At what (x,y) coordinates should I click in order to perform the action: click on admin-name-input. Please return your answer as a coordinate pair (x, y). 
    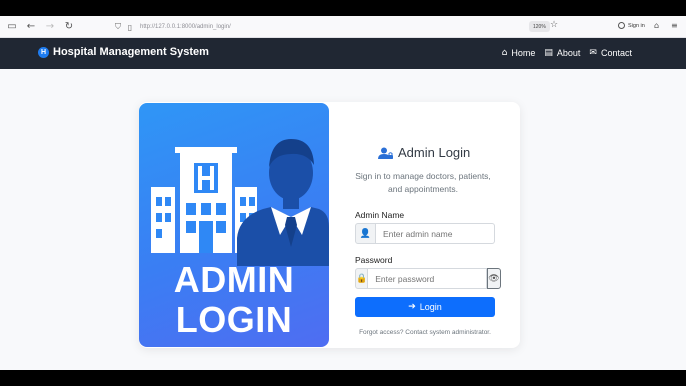
    Looking at the image, I should click on (435, 233).